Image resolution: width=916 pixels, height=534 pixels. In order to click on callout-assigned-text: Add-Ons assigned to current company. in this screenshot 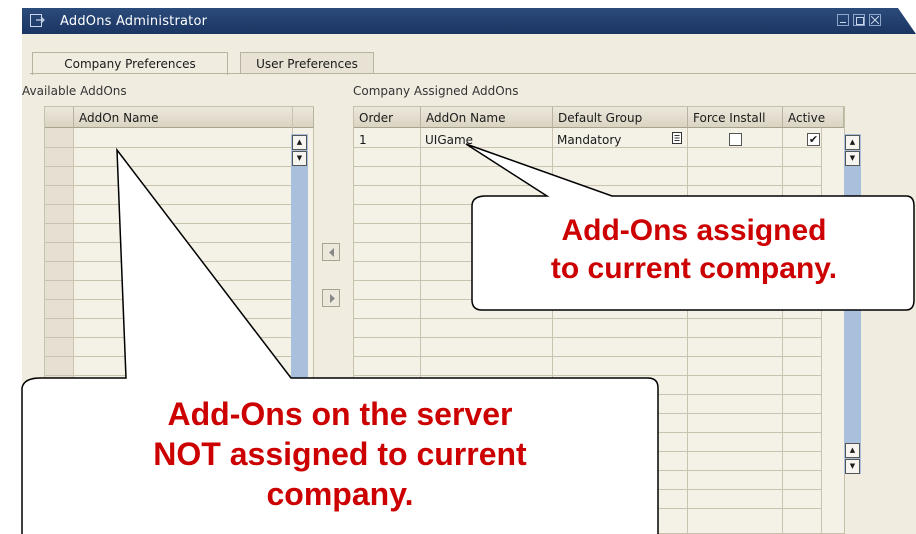, I will do `click(694, 250)`.